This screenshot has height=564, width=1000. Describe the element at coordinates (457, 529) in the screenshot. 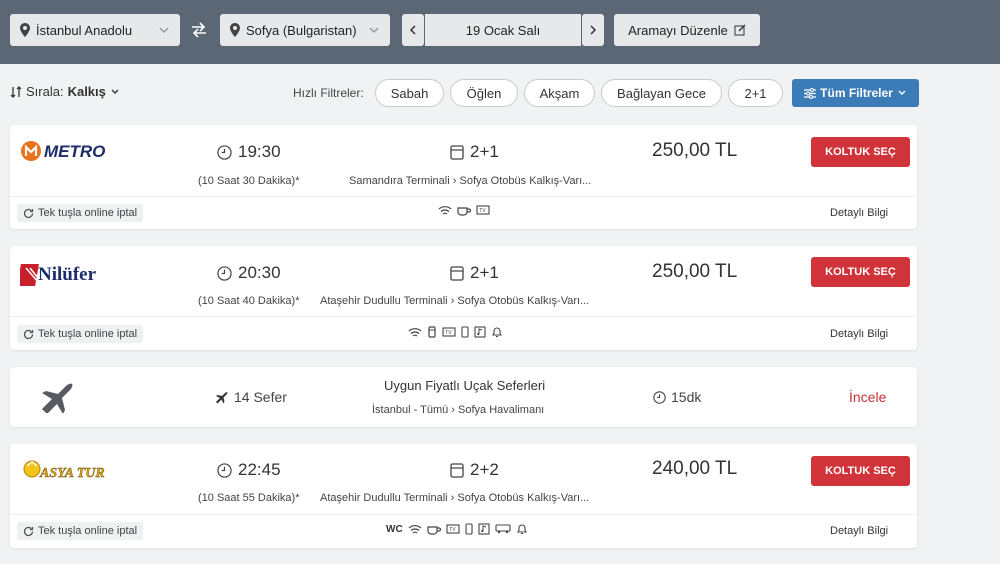

I see `amenities: WC TV` at that location.